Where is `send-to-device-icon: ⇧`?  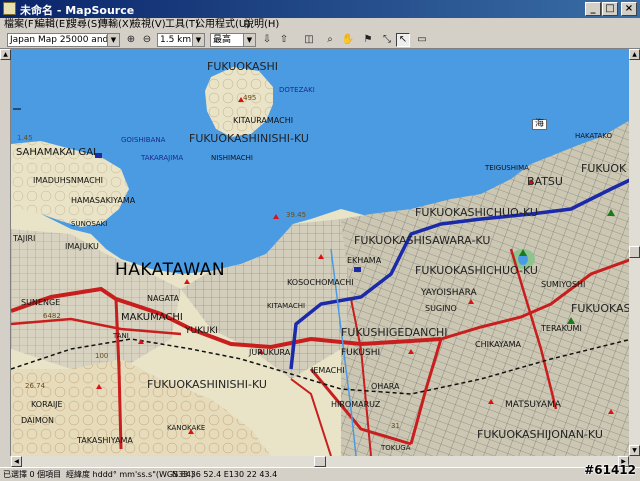
send-to-device-icon: ⇧ is located at coordinates (284, 40).